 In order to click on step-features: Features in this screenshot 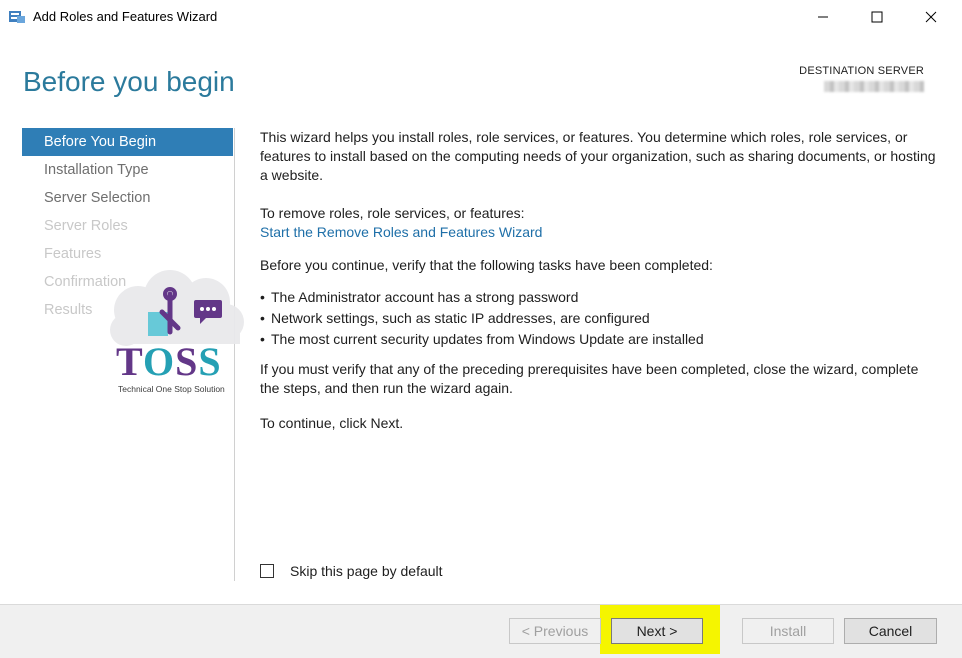, I will do `click(73, 254)`.